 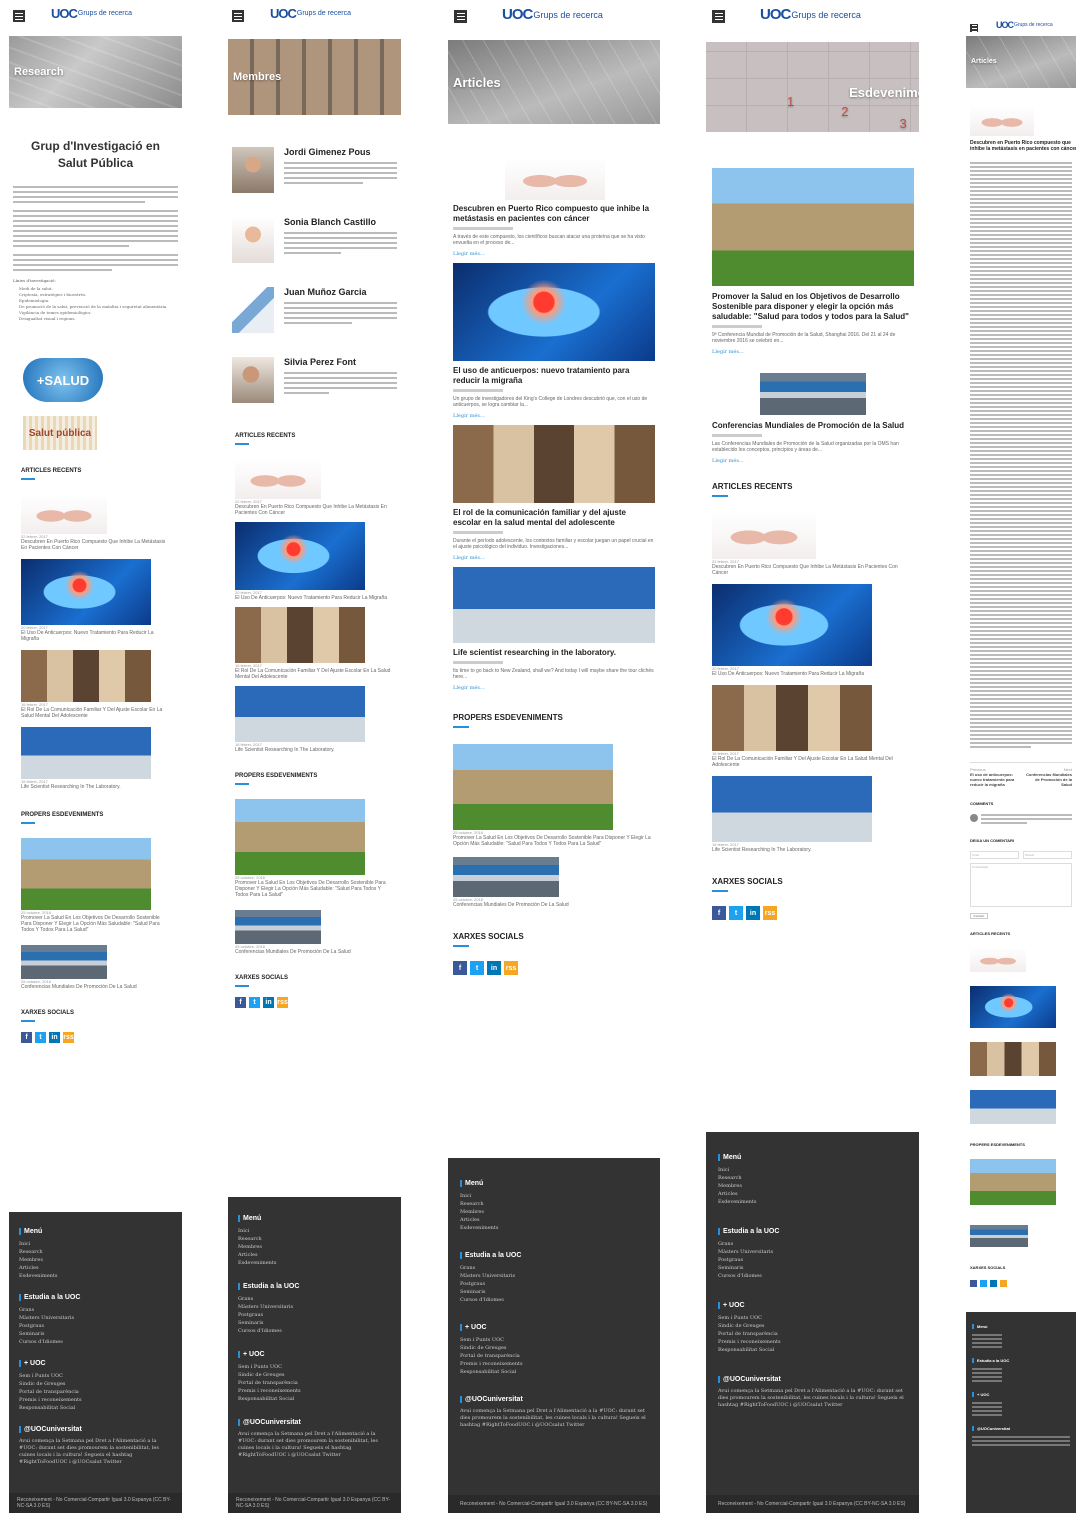 I want to click on footer-link: Research, so click(x=554, y=1204).